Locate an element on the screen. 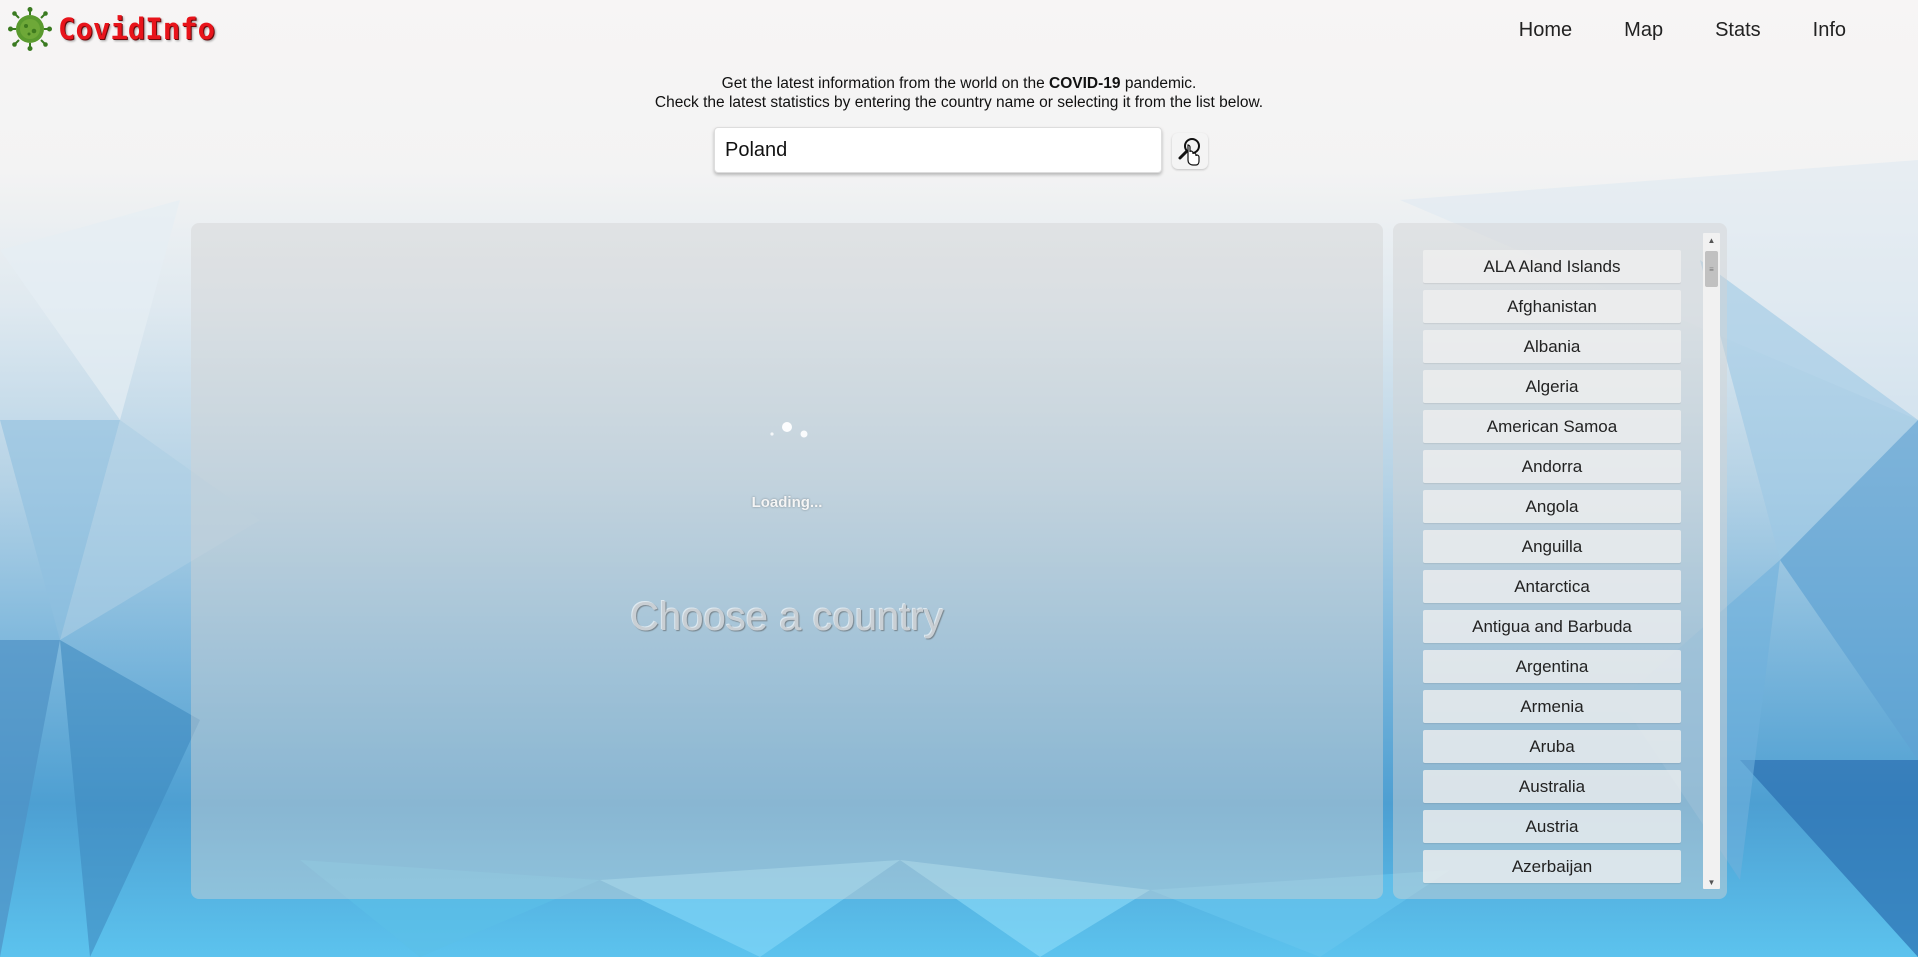  nav-stats: Stats is located at coordinates (1738, 30).